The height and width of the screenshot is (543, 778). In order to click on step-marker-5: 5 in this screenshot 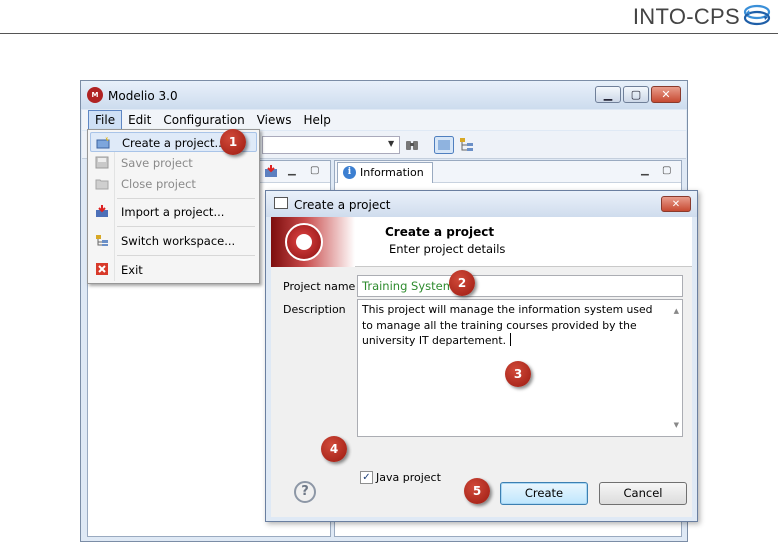, I will do `click(477, 491)`.